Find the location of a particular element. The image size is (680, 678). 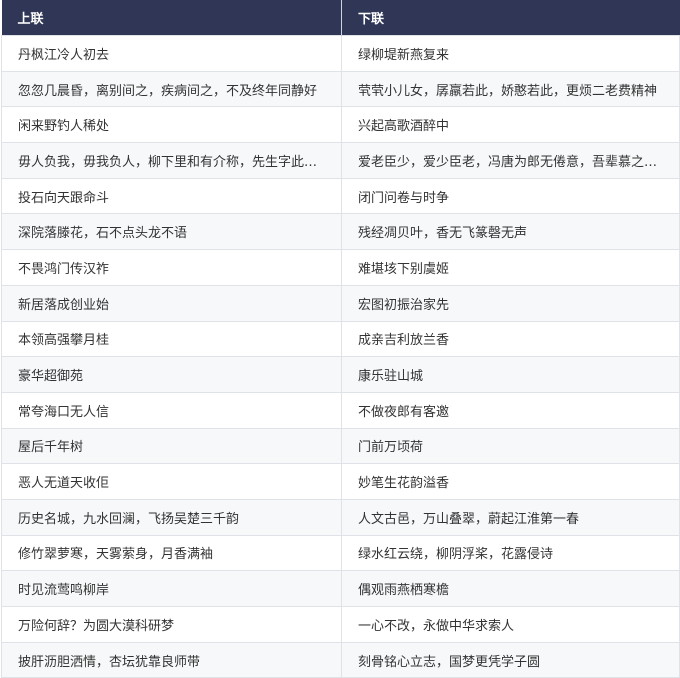

table-row: 豪华超御苑 康乐驻山城 is located at coordinates (340, 374).